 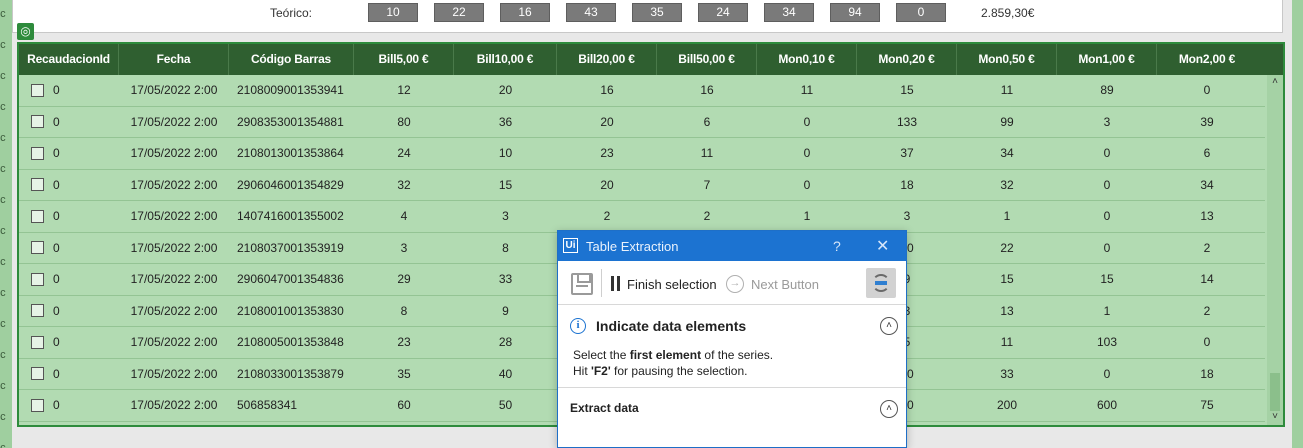 What do you see at coordinates (1207, 216) in the screenshot?
I see `table-cell: 13` at bounding box center [1207, 216].